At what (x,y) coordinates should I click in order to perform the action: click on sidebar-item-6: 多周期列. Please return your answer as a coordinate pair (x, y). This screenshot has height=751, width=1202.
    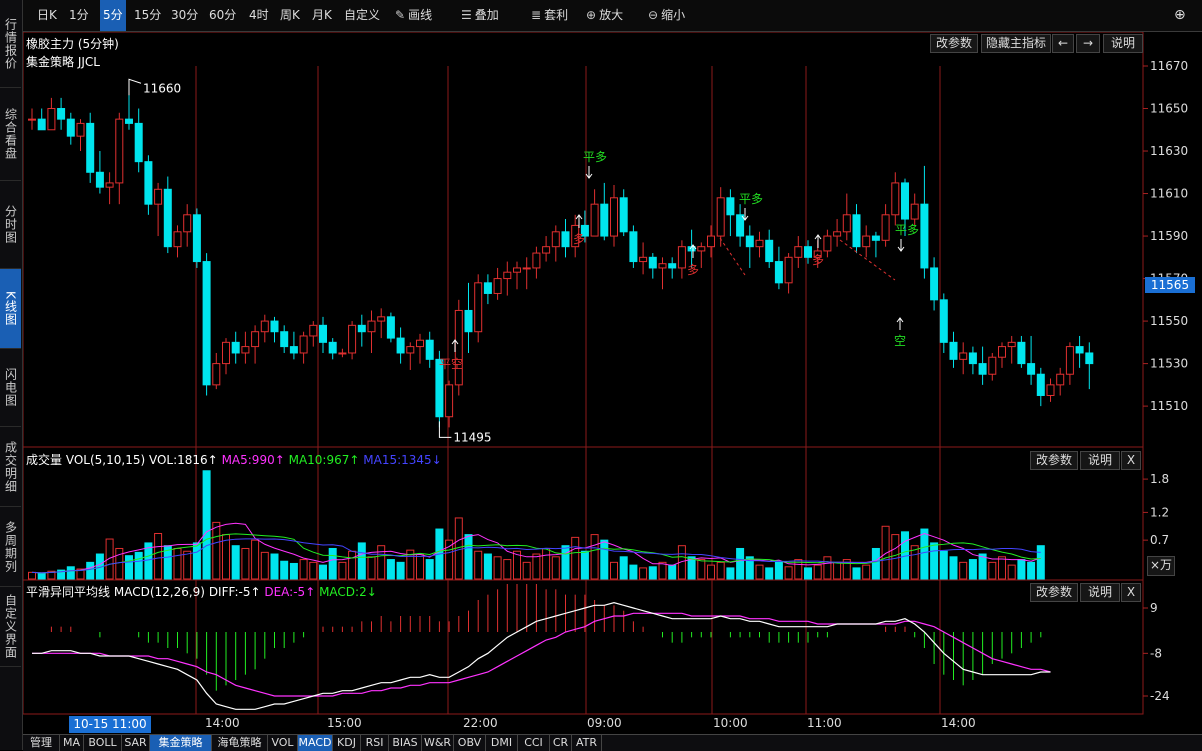
    Looking at the image, I should click on (10, 547).